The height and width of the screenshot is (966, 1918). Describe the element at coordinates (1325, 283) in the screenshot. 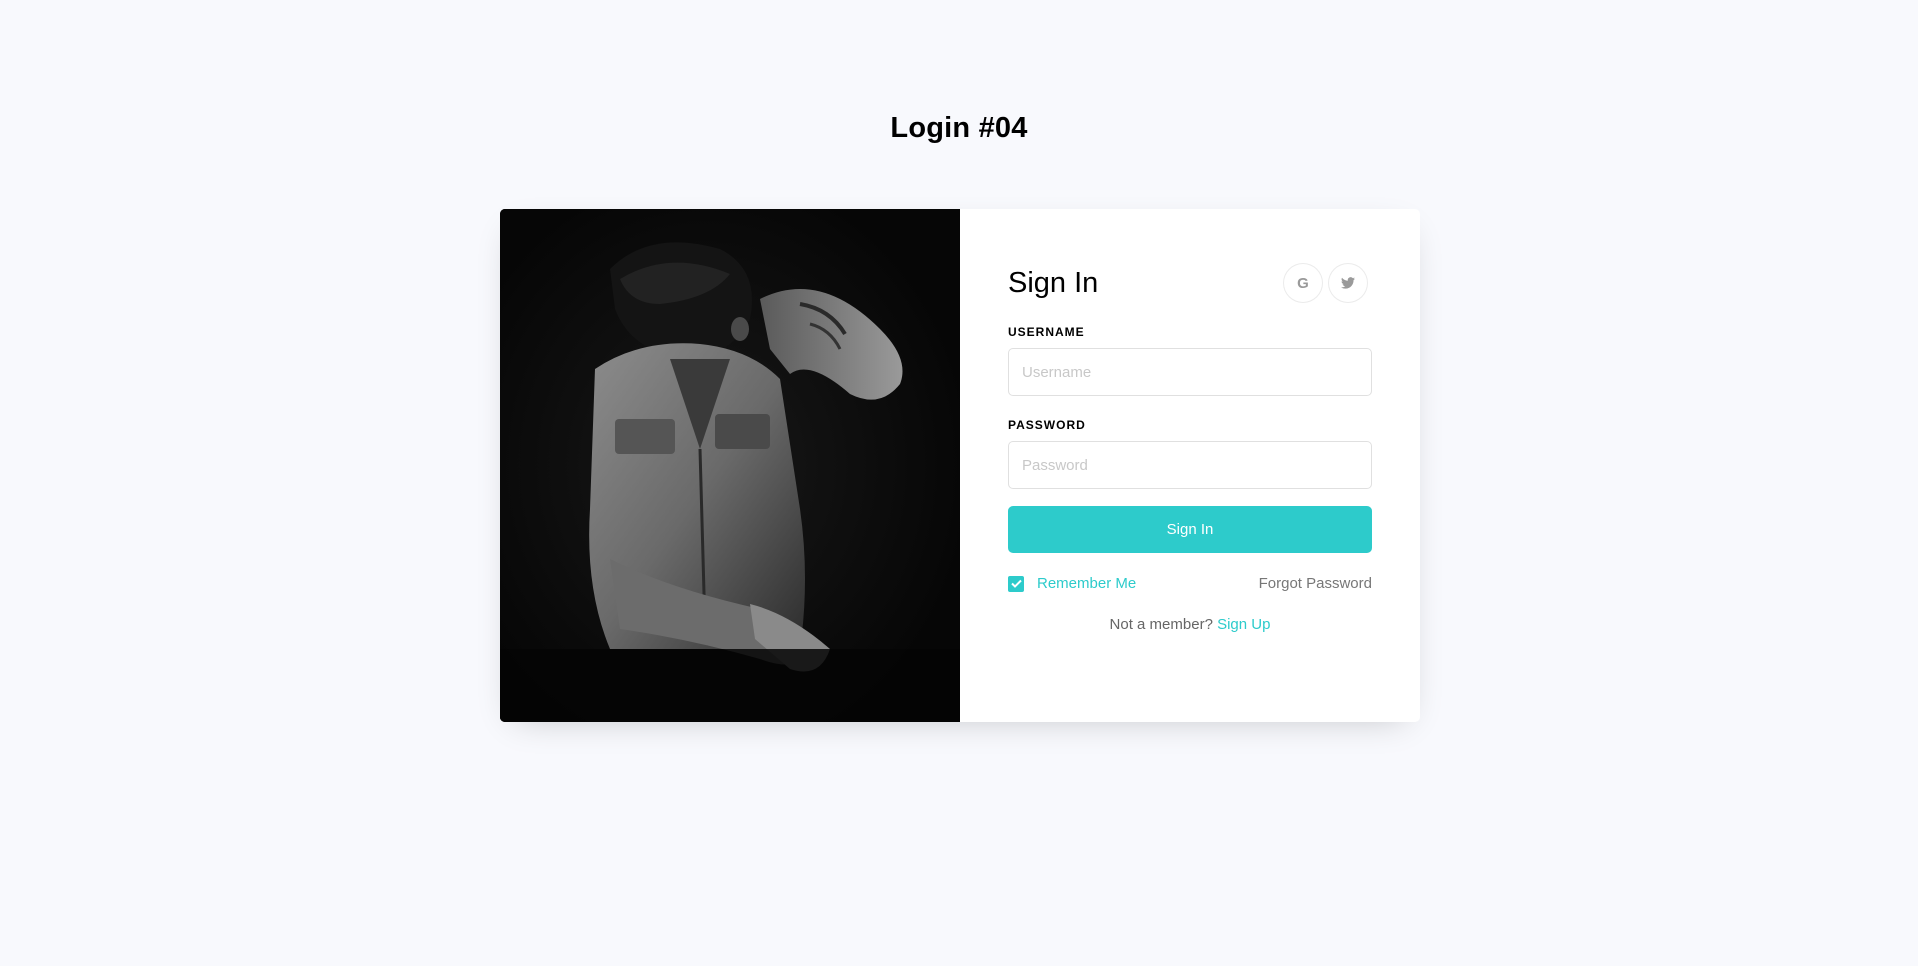

I see `social-login: G` at that location.